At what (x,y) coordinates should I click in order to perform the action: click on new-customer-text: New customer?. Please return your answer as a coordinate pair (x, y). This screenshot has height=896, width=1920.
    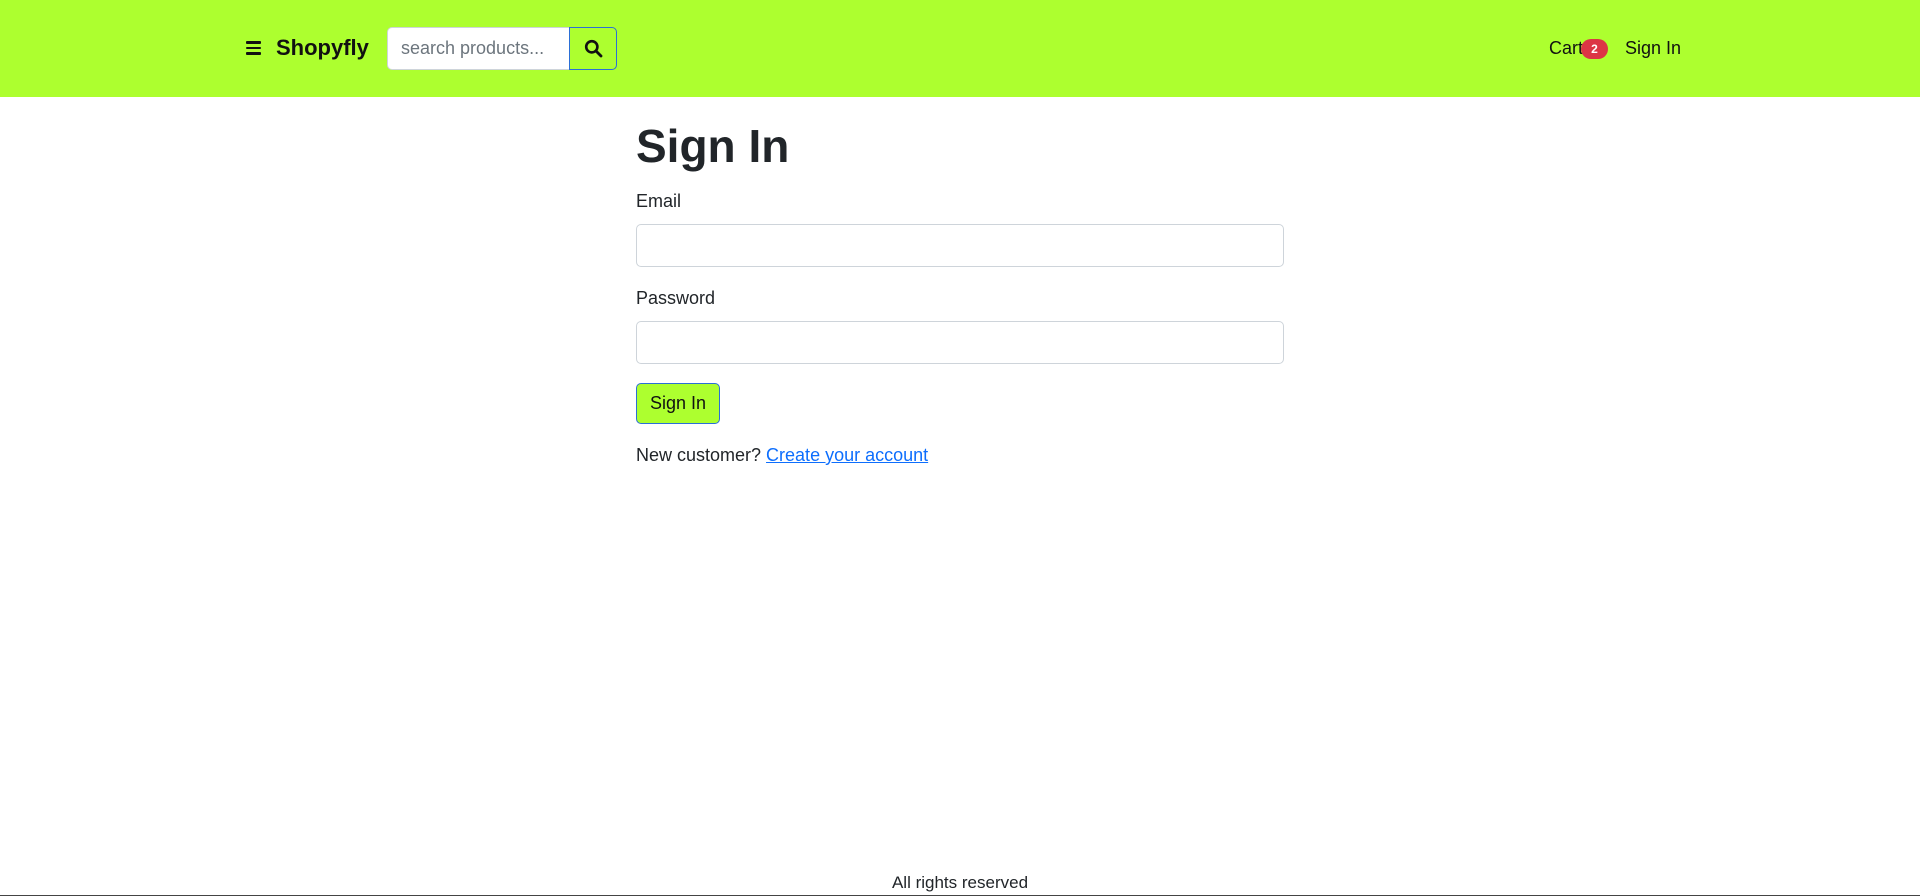
    Looking at the image, I should click on (701, 455).